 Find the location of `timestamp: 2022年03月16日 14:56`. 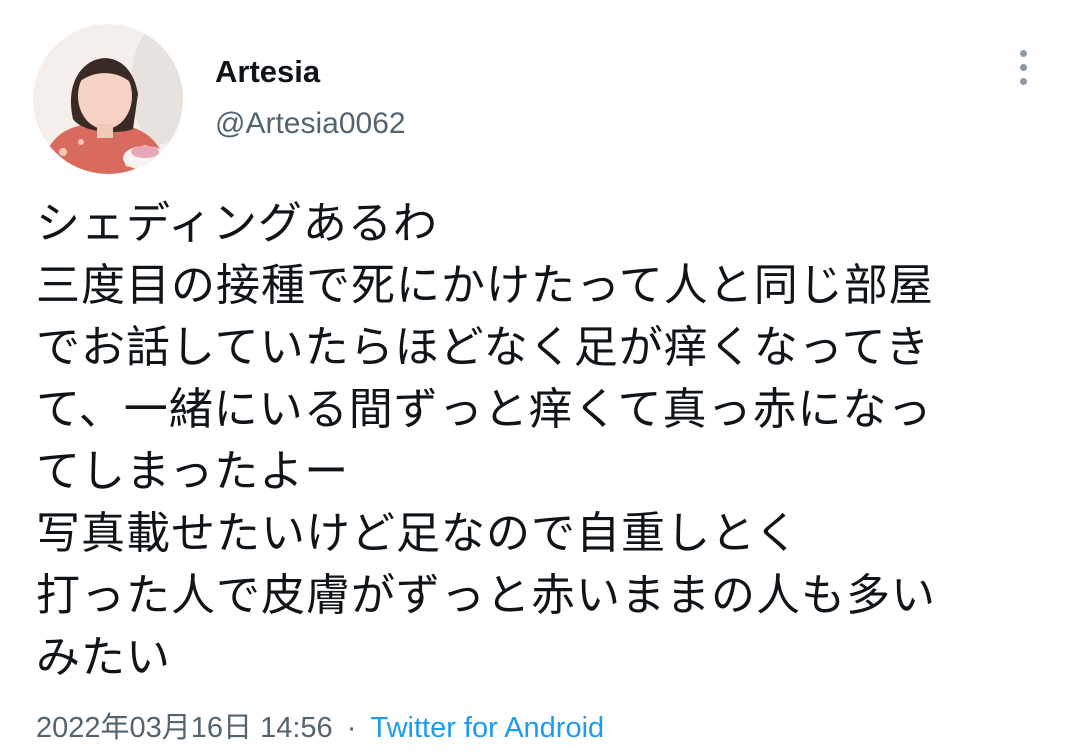

timestamp: 2022年03月16日 14:56 is located at coordinates (184, 728).